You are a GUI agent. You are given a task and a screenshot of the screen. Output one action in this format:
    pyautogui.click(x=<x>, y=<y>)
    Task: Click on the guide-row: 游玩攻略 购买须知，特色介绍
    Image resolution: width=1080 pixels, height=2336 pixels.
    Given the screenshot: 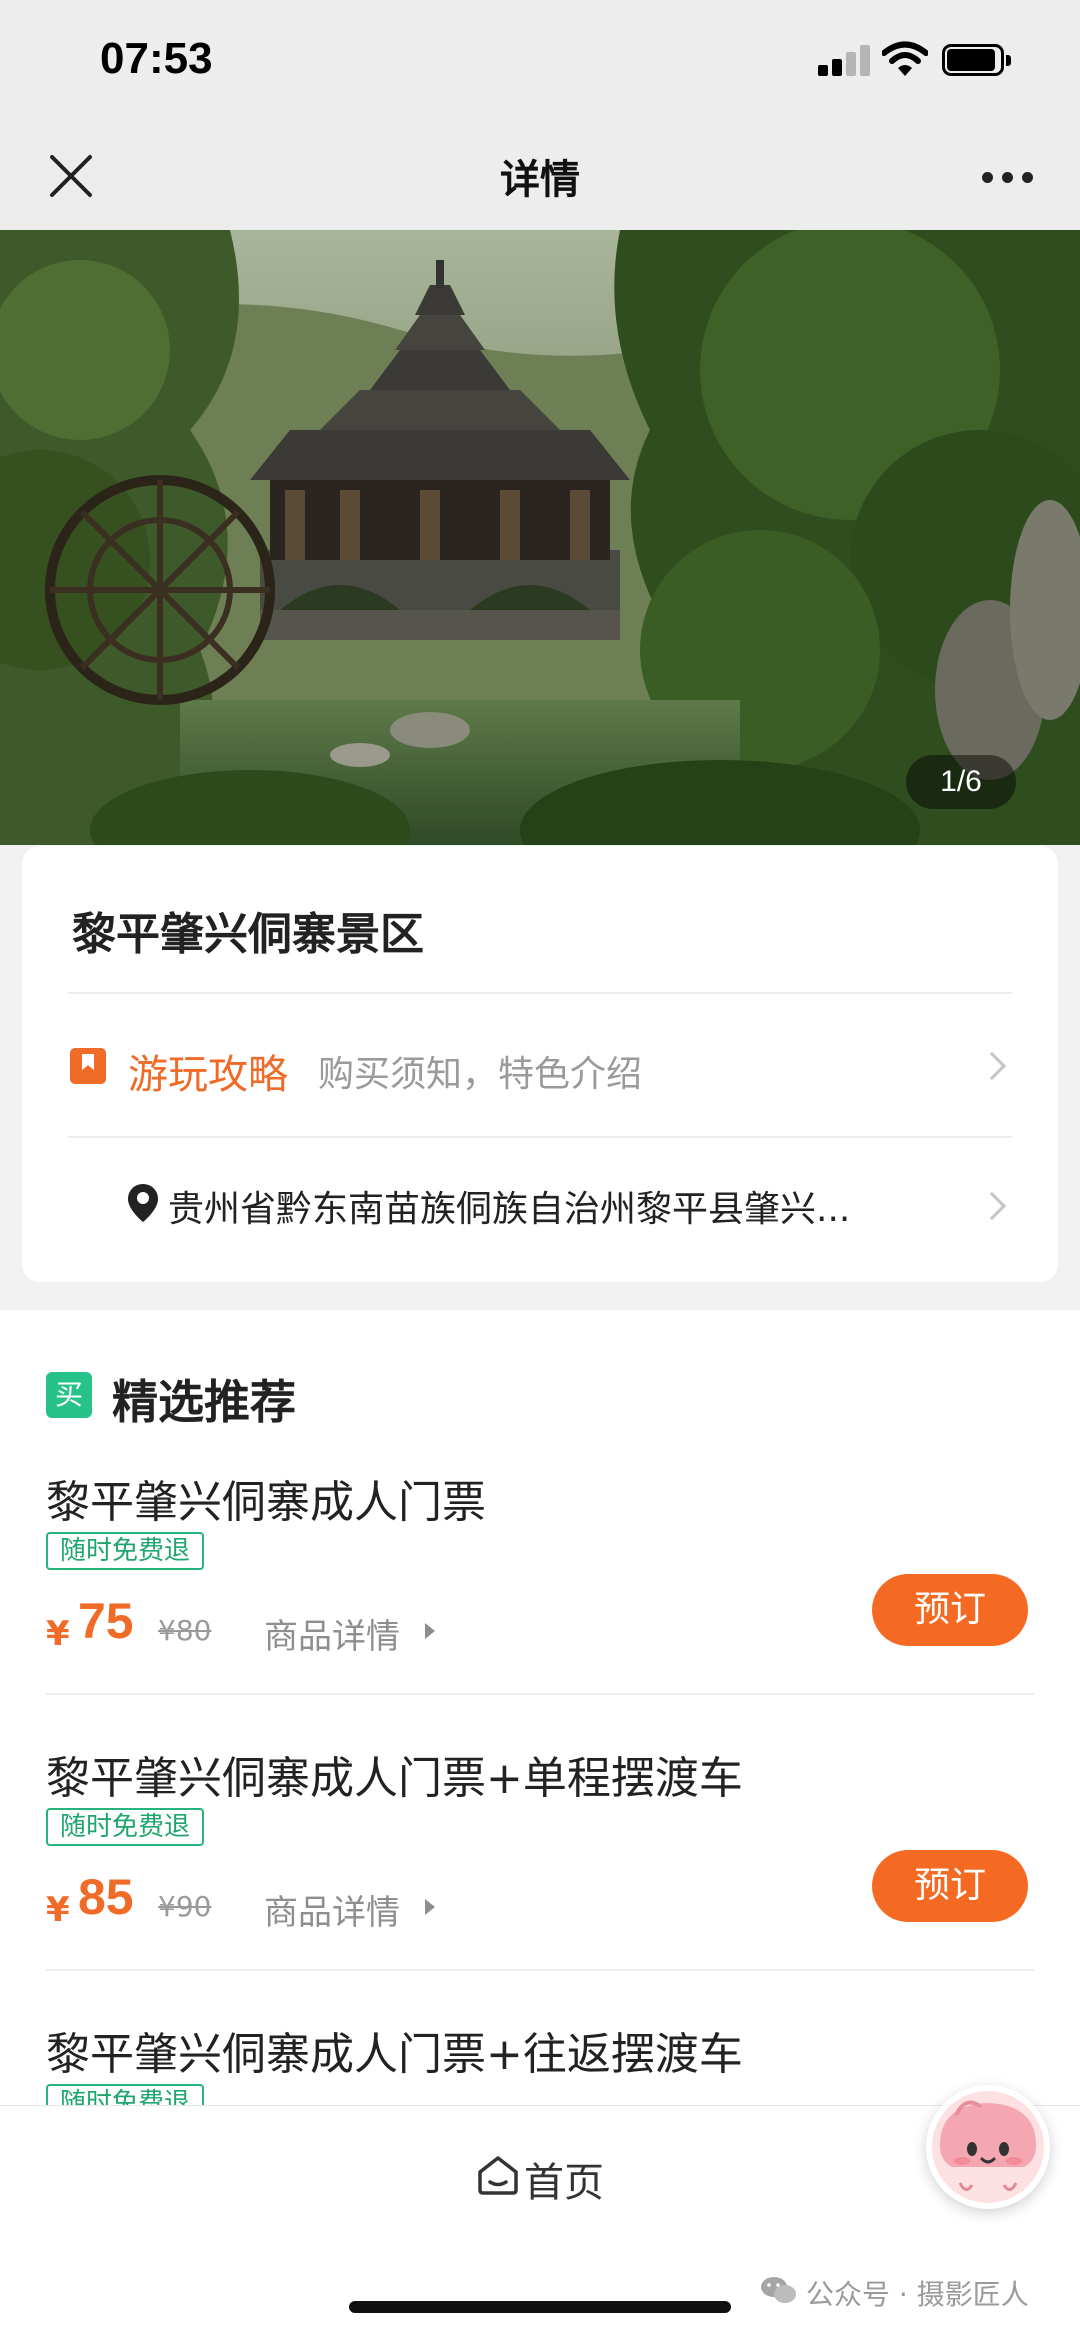 What is the action you would take?
    pyautogui.click(x=540, y=1064)
    